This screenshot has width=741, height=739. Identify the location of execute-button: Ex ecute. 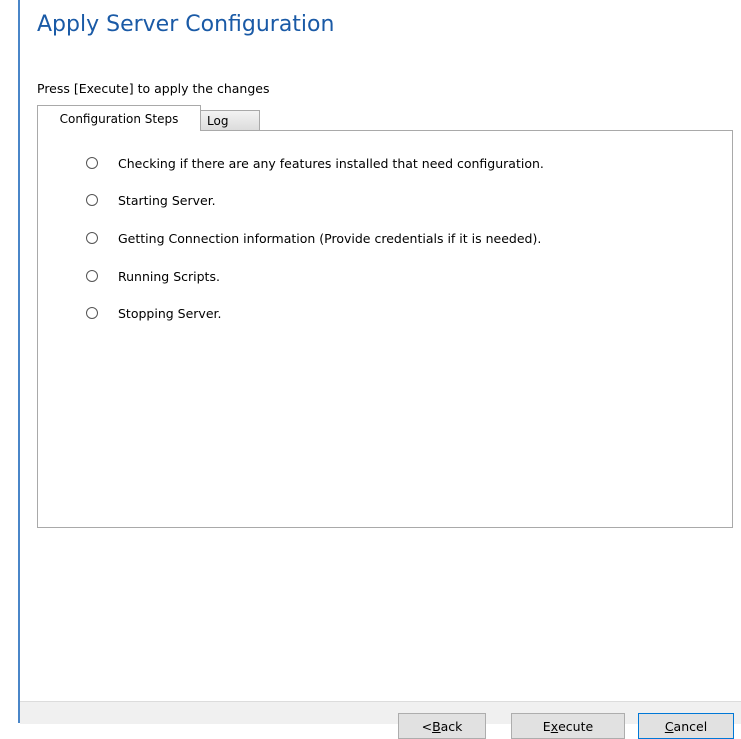
(568, 726).